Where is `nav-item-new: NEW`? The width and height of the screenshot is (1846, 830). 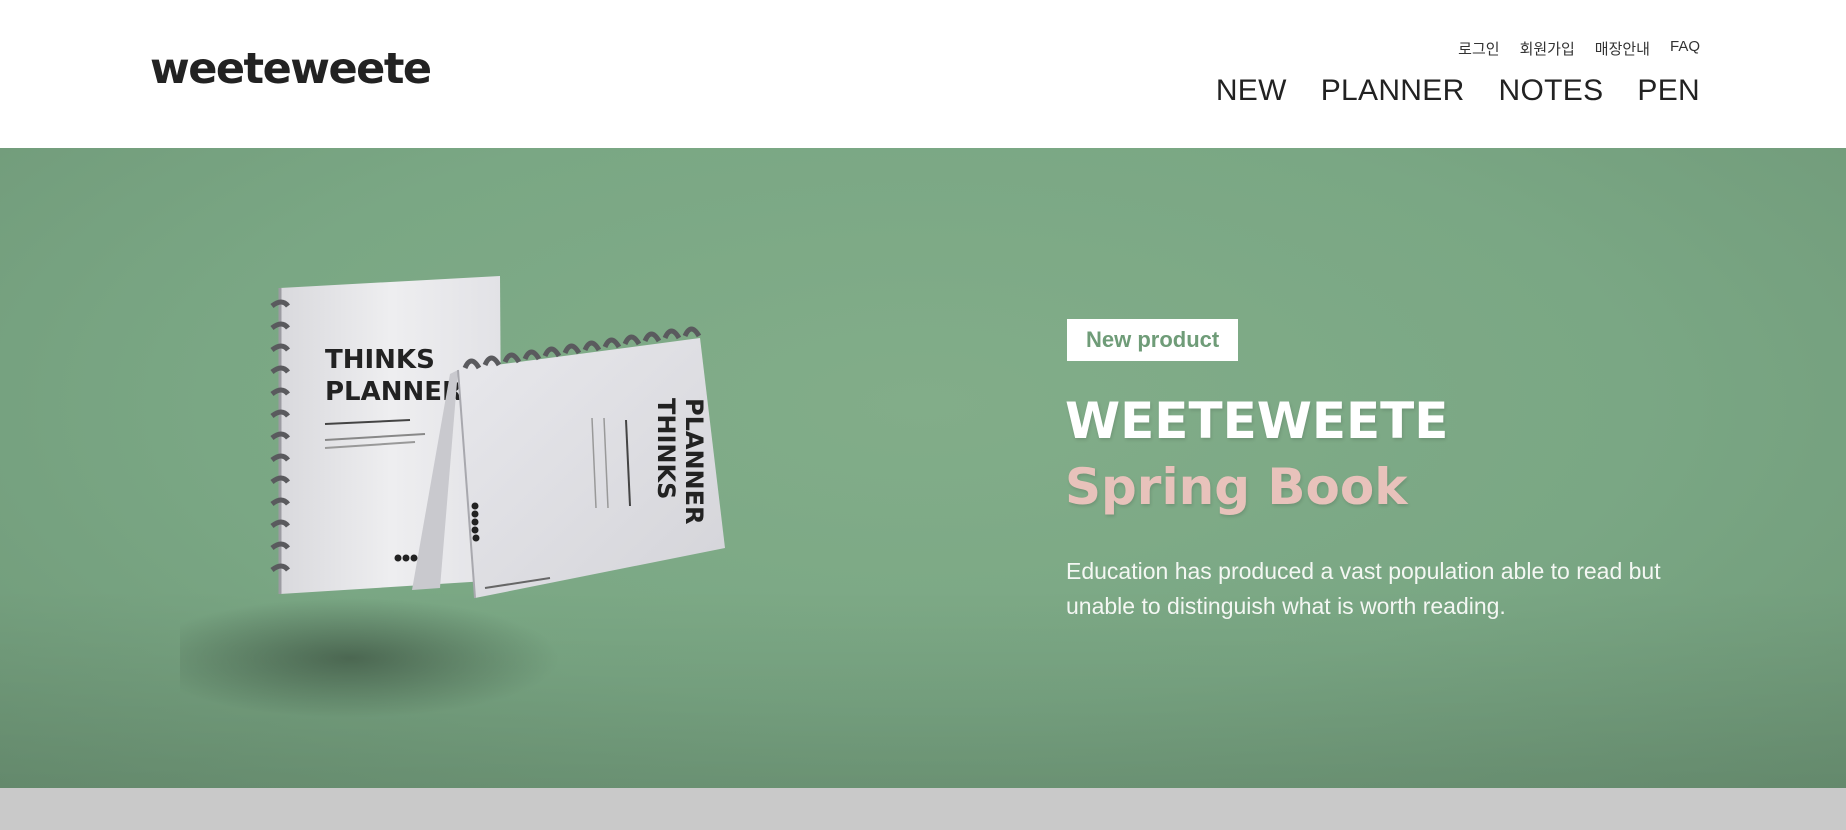 nav-item-new: NEW is located at coordinates (1251, 91).